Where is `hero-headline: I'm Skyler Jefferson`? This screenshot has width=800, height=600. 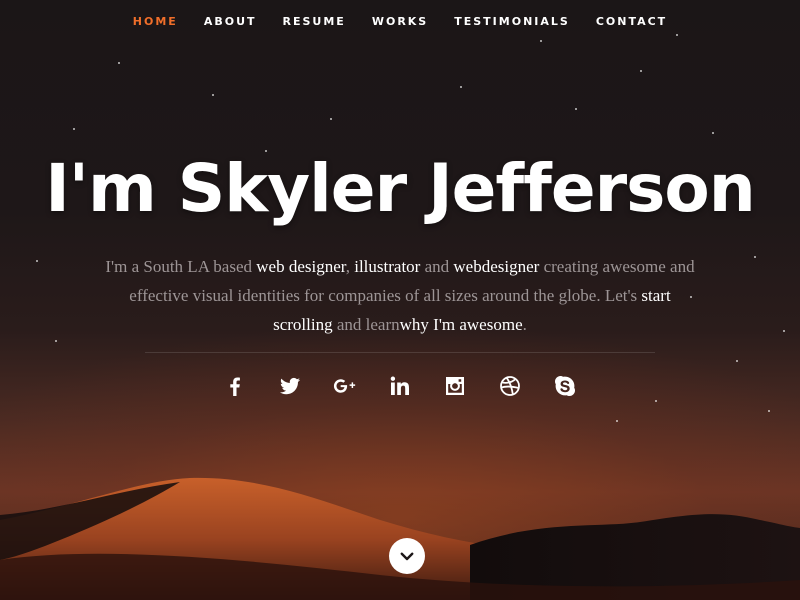
hero-headline: I'm Skyler Jefferson is located at coordinates (400, 188).